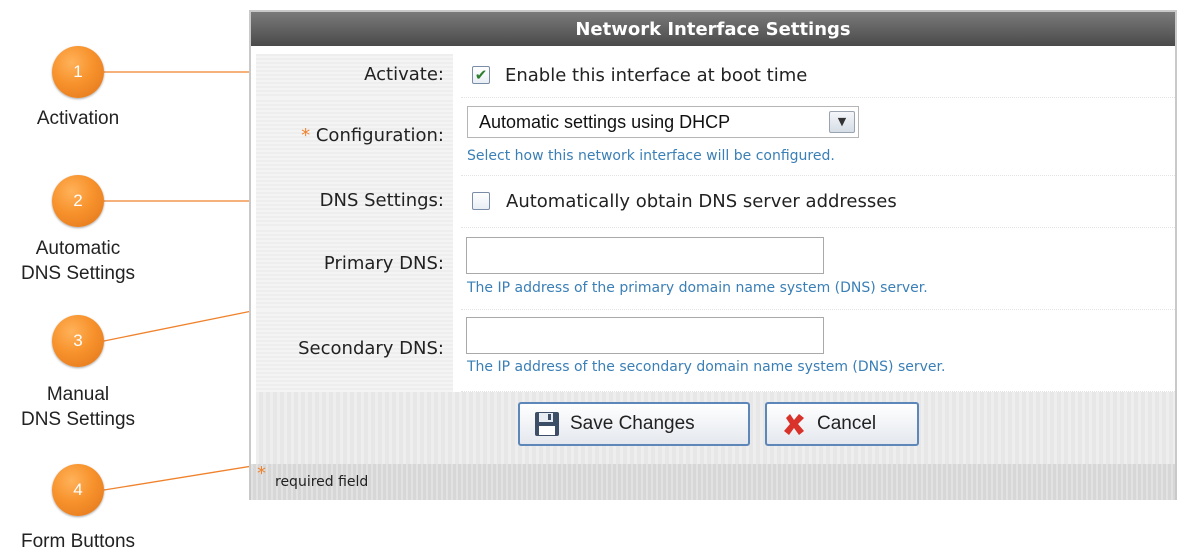 This screenshot has height=556, width=1177. I want to click on callout-2-badge: 2, so click(78, 201).